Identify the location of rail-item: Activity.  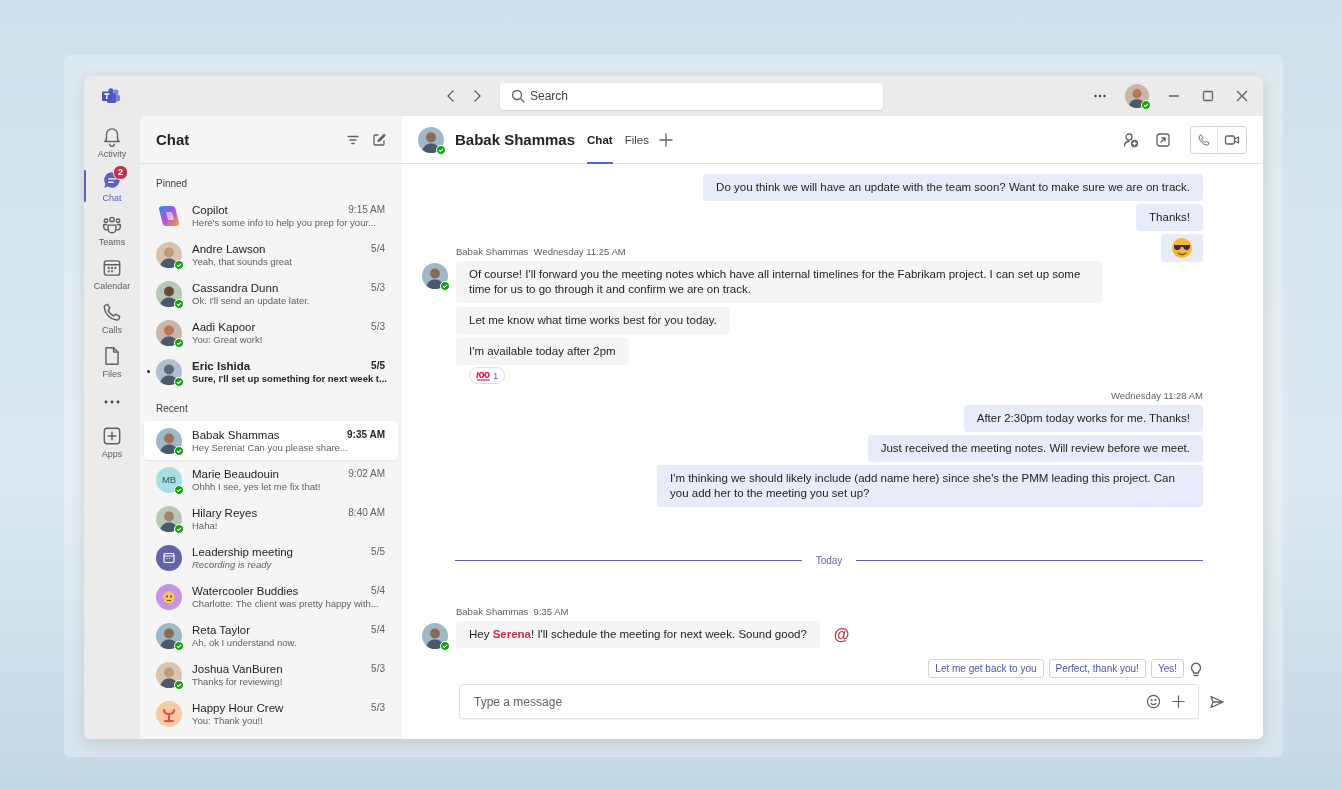
(112, 142).